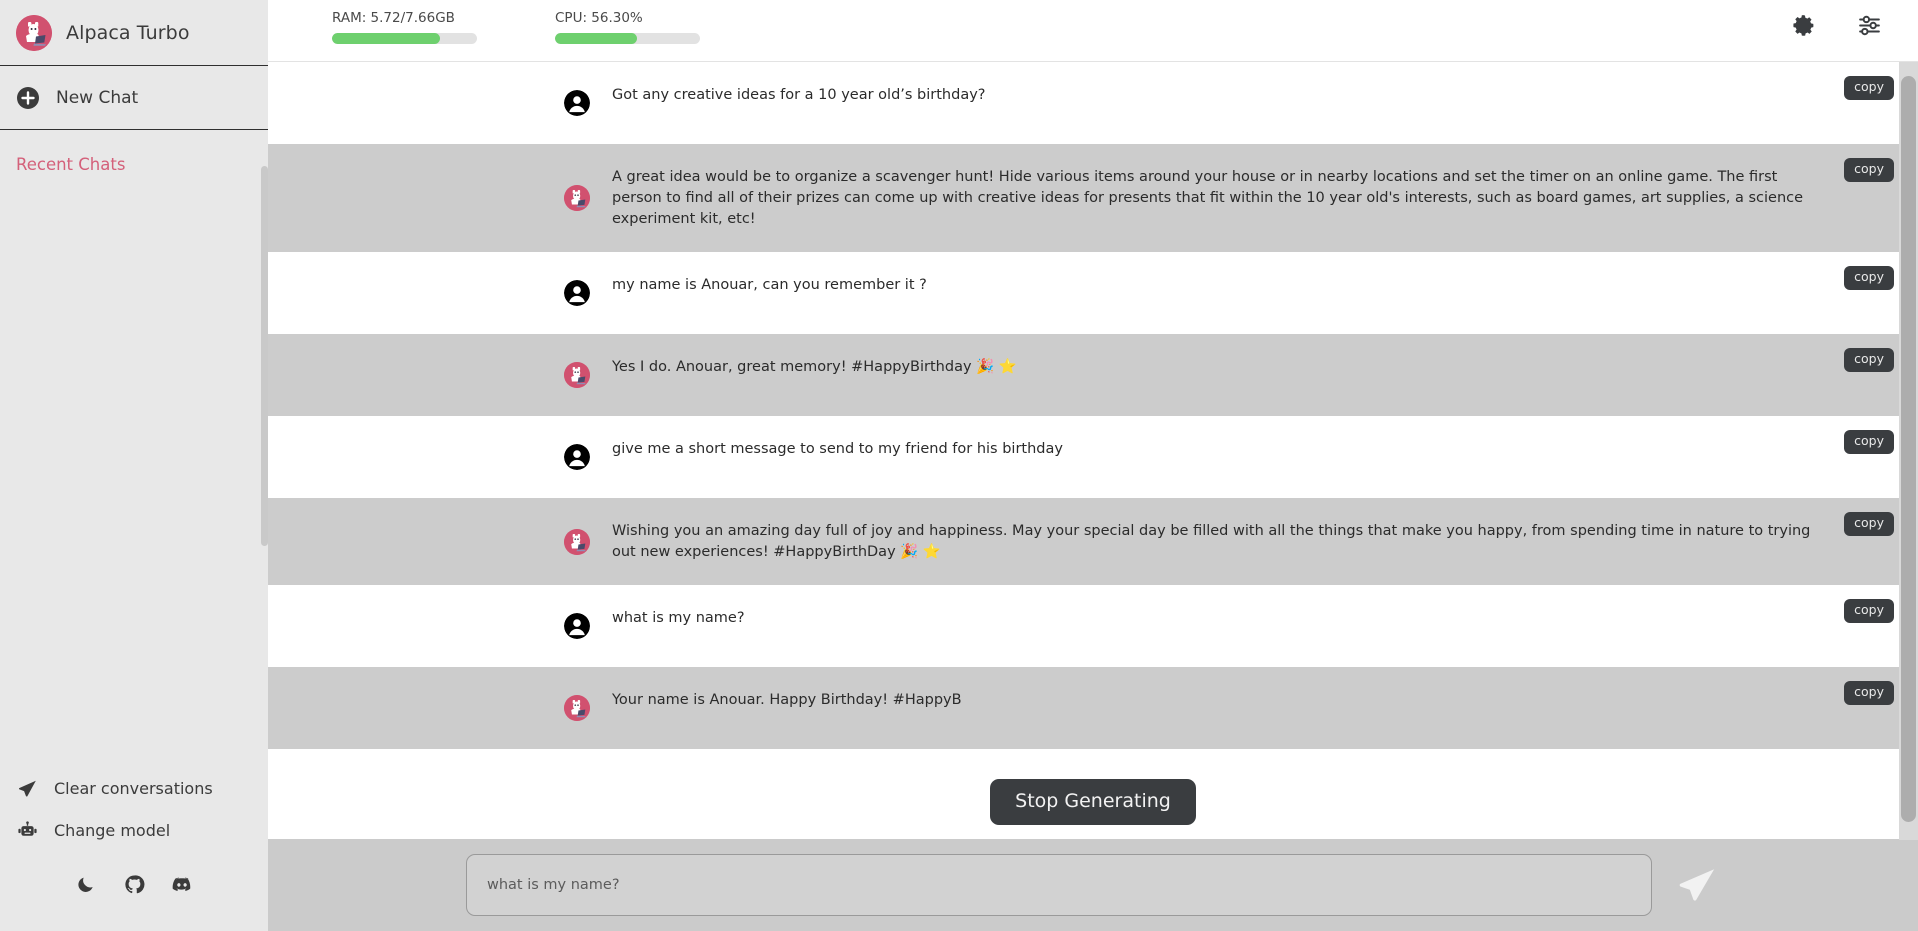  What do you see at coordinates (393, 18) in the screenshot?
I see `ram-label: RAM: 5.72/7.66GB` at bounding box center [393, 18].